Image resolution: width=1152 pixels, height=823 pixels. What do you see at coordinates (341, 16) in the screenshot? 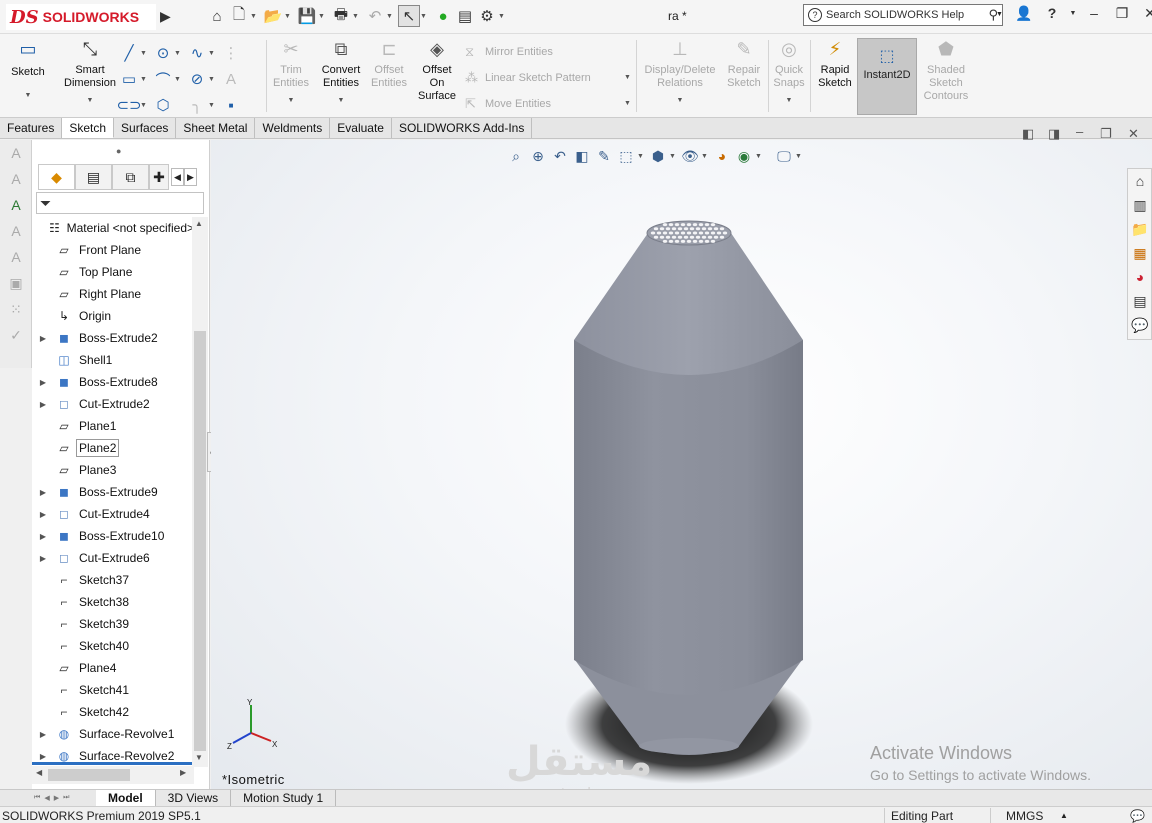
I see `print-icon: 🖶` at bounding box center [341, 16].